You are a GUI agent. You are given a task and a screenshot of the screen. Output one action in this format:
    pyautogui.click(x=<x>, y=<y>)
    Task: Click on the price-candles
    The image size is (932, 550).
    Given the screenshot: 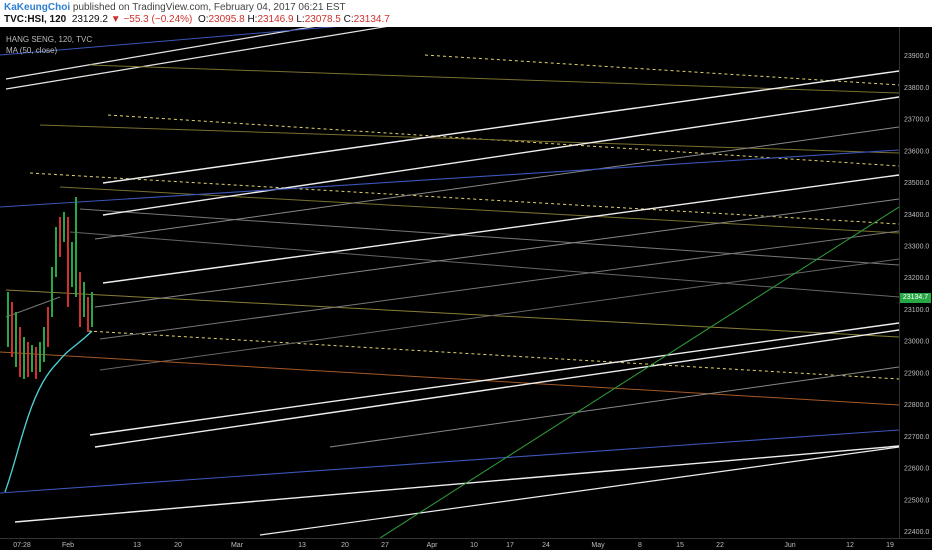 What is the action you would take?
    pyautogui.click(x=50, y=288)
    